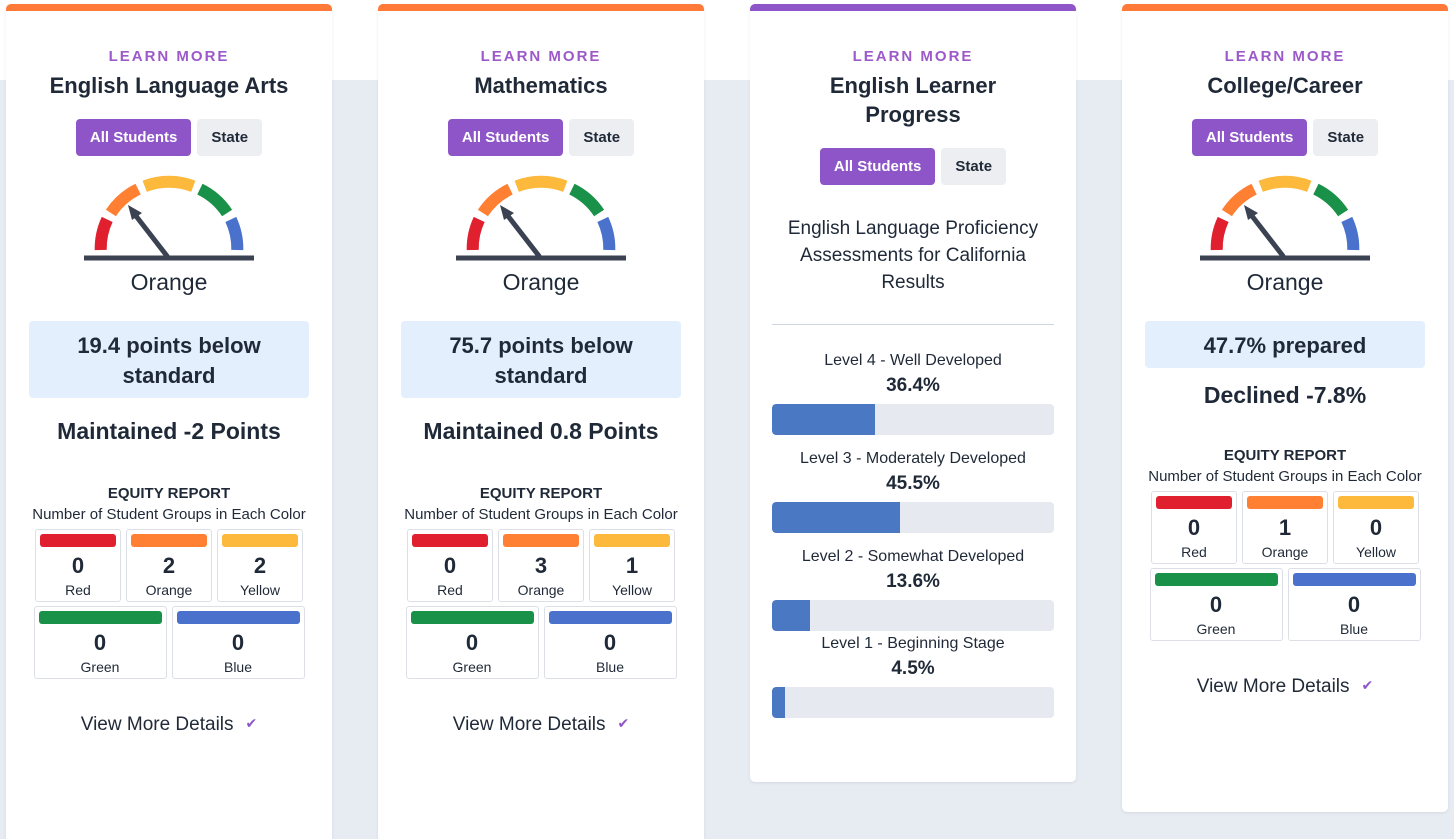 The height and width of the screenshot is (839, 1454). I want to click on orange-count: 2, so click(169, 565).